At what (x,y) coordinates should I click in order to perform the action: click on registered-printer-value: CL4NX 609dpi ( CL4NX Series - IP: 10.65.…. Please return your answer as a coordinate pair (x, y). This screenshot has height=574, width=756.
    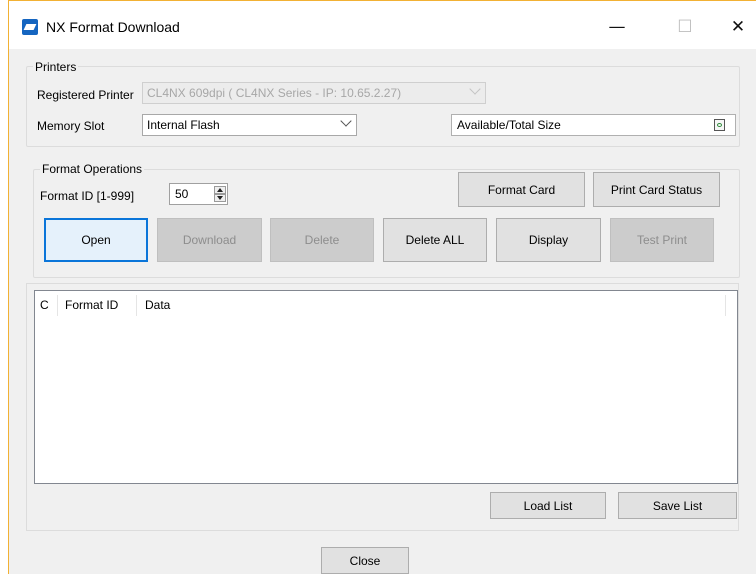
    Looking at the image, I should click on (274, 93).